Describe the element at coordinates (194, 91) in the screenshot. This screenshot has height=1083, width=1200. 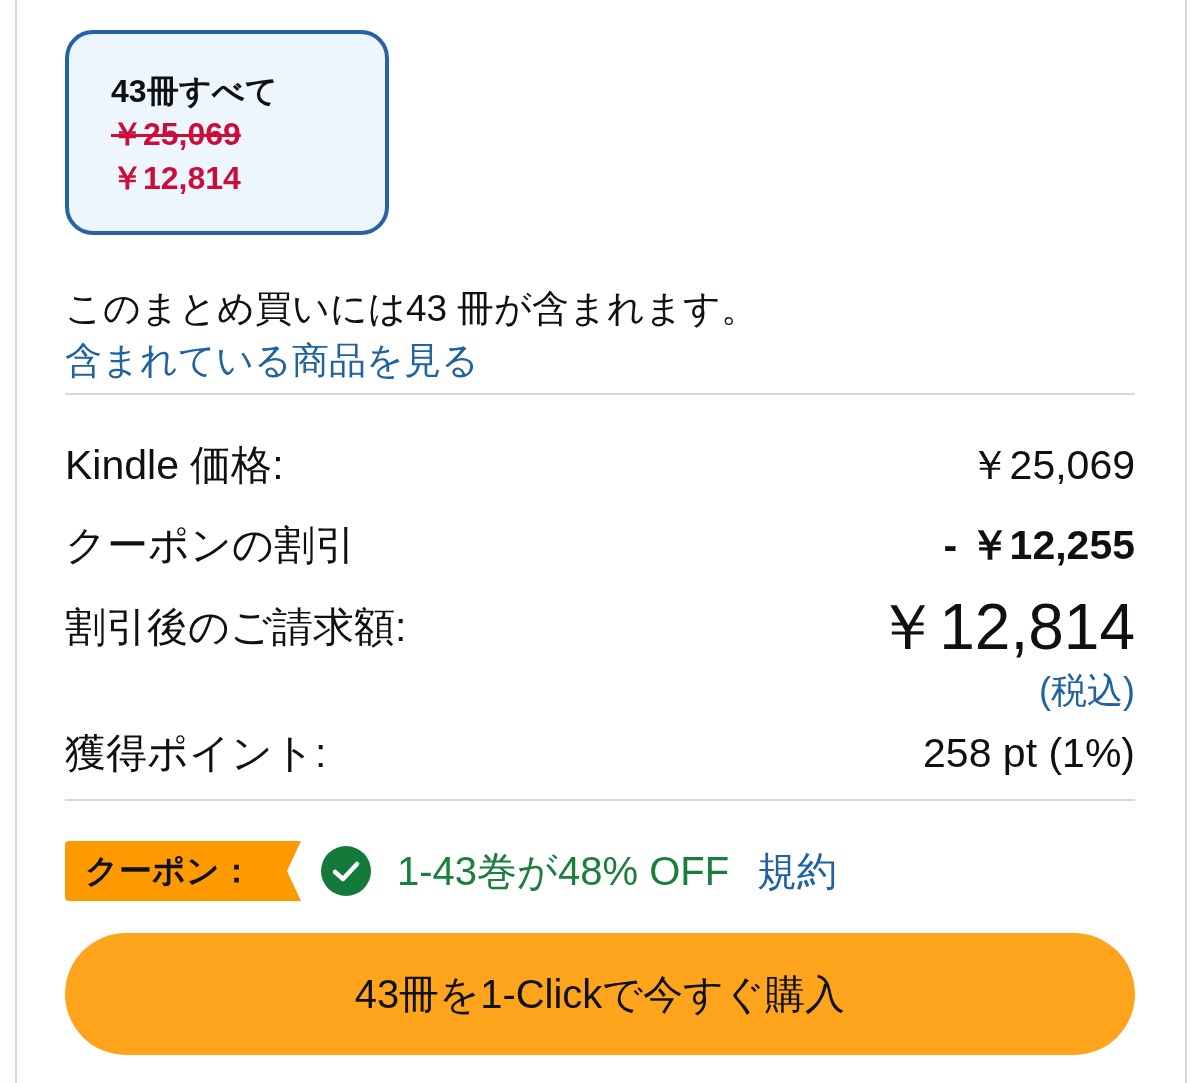
I see `bundle-option-label: 43冊すべて` at that location.